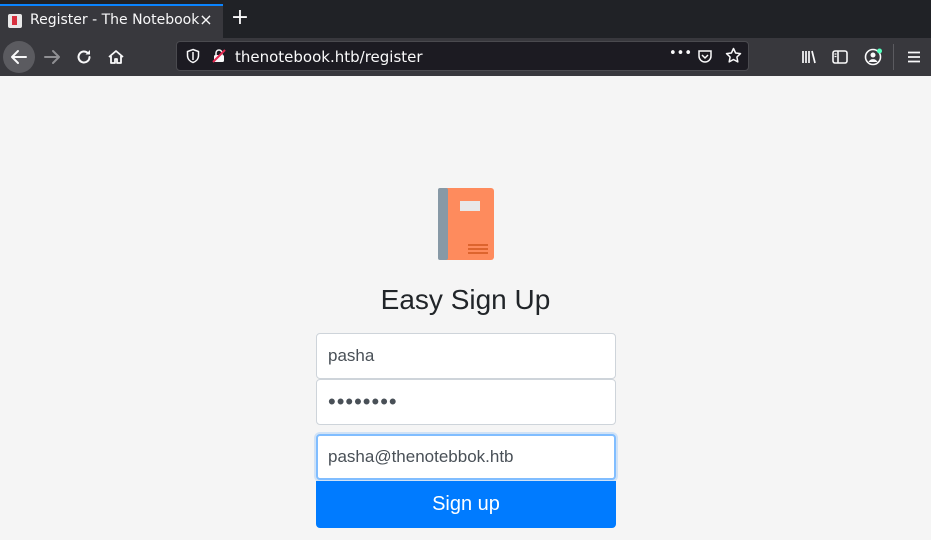 Image resolution: width=931 pixels, height=540 pixels. What do you see at coordinates (240, 18) in the screenshot?
I see `new-tab-icon: +` at bounding box center [240, 18].